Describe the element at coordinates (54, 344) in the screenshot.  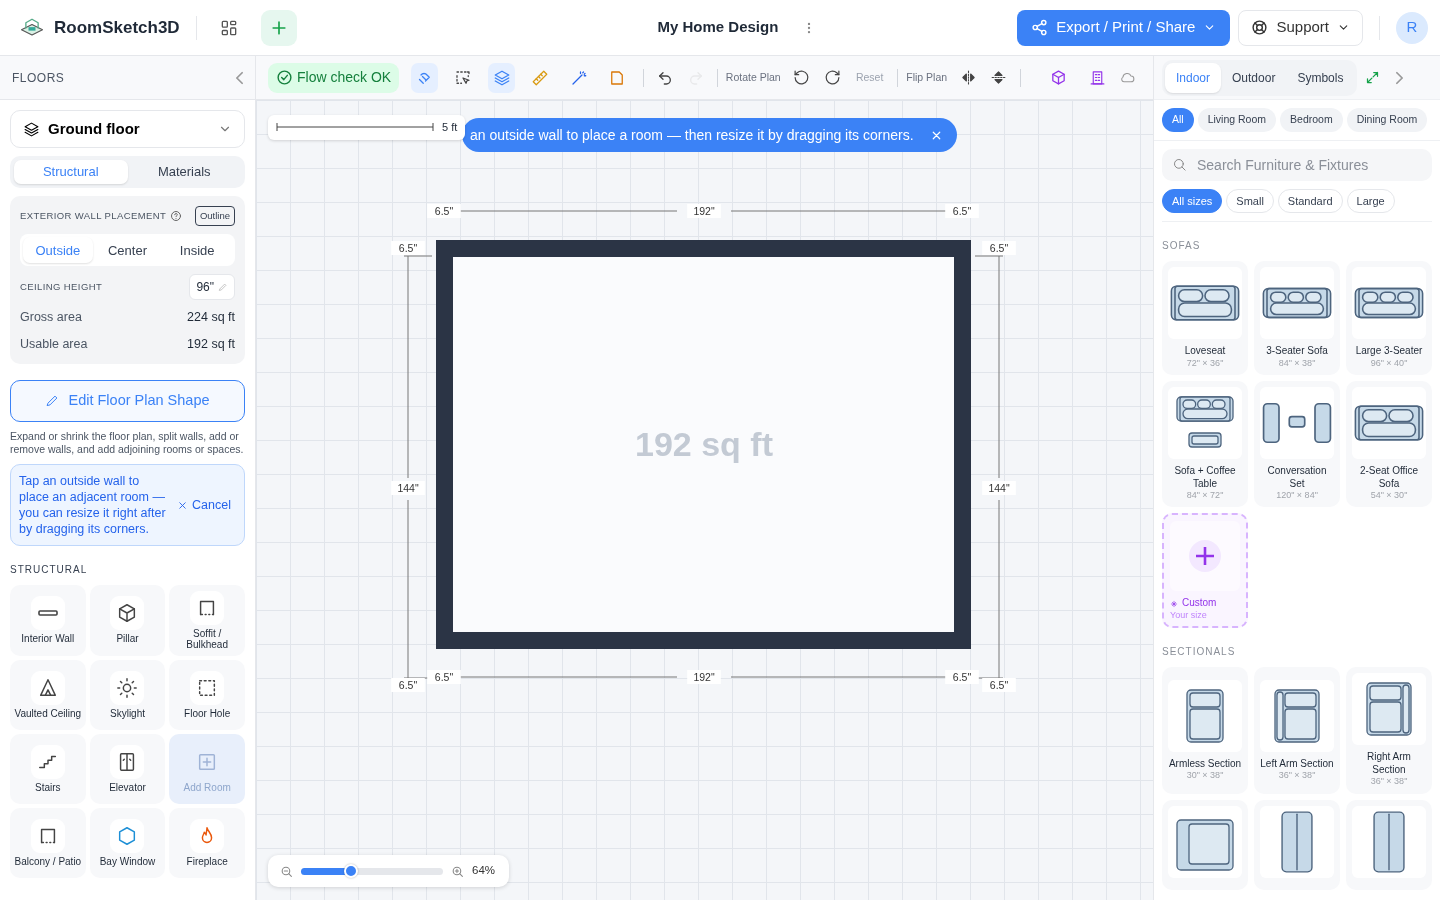
I see `area-label: Usable area` at that location.